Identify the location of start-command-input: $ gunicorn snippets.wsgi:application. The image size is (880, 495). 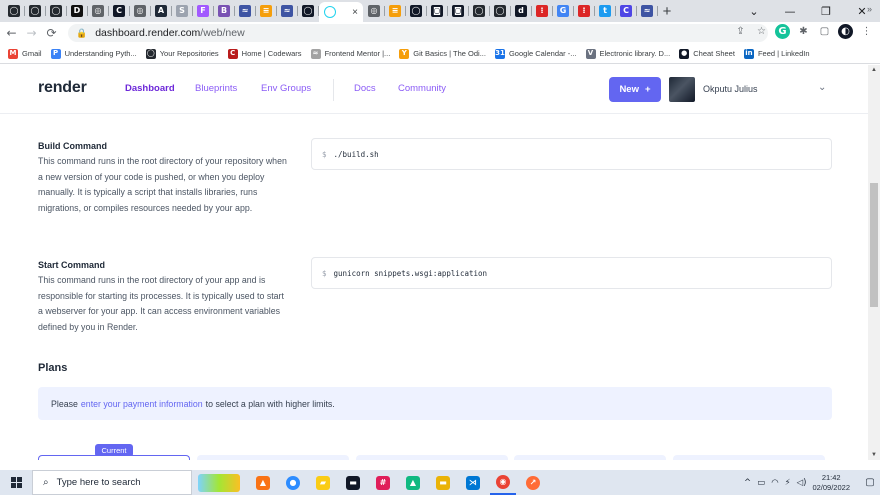
(571, 273).